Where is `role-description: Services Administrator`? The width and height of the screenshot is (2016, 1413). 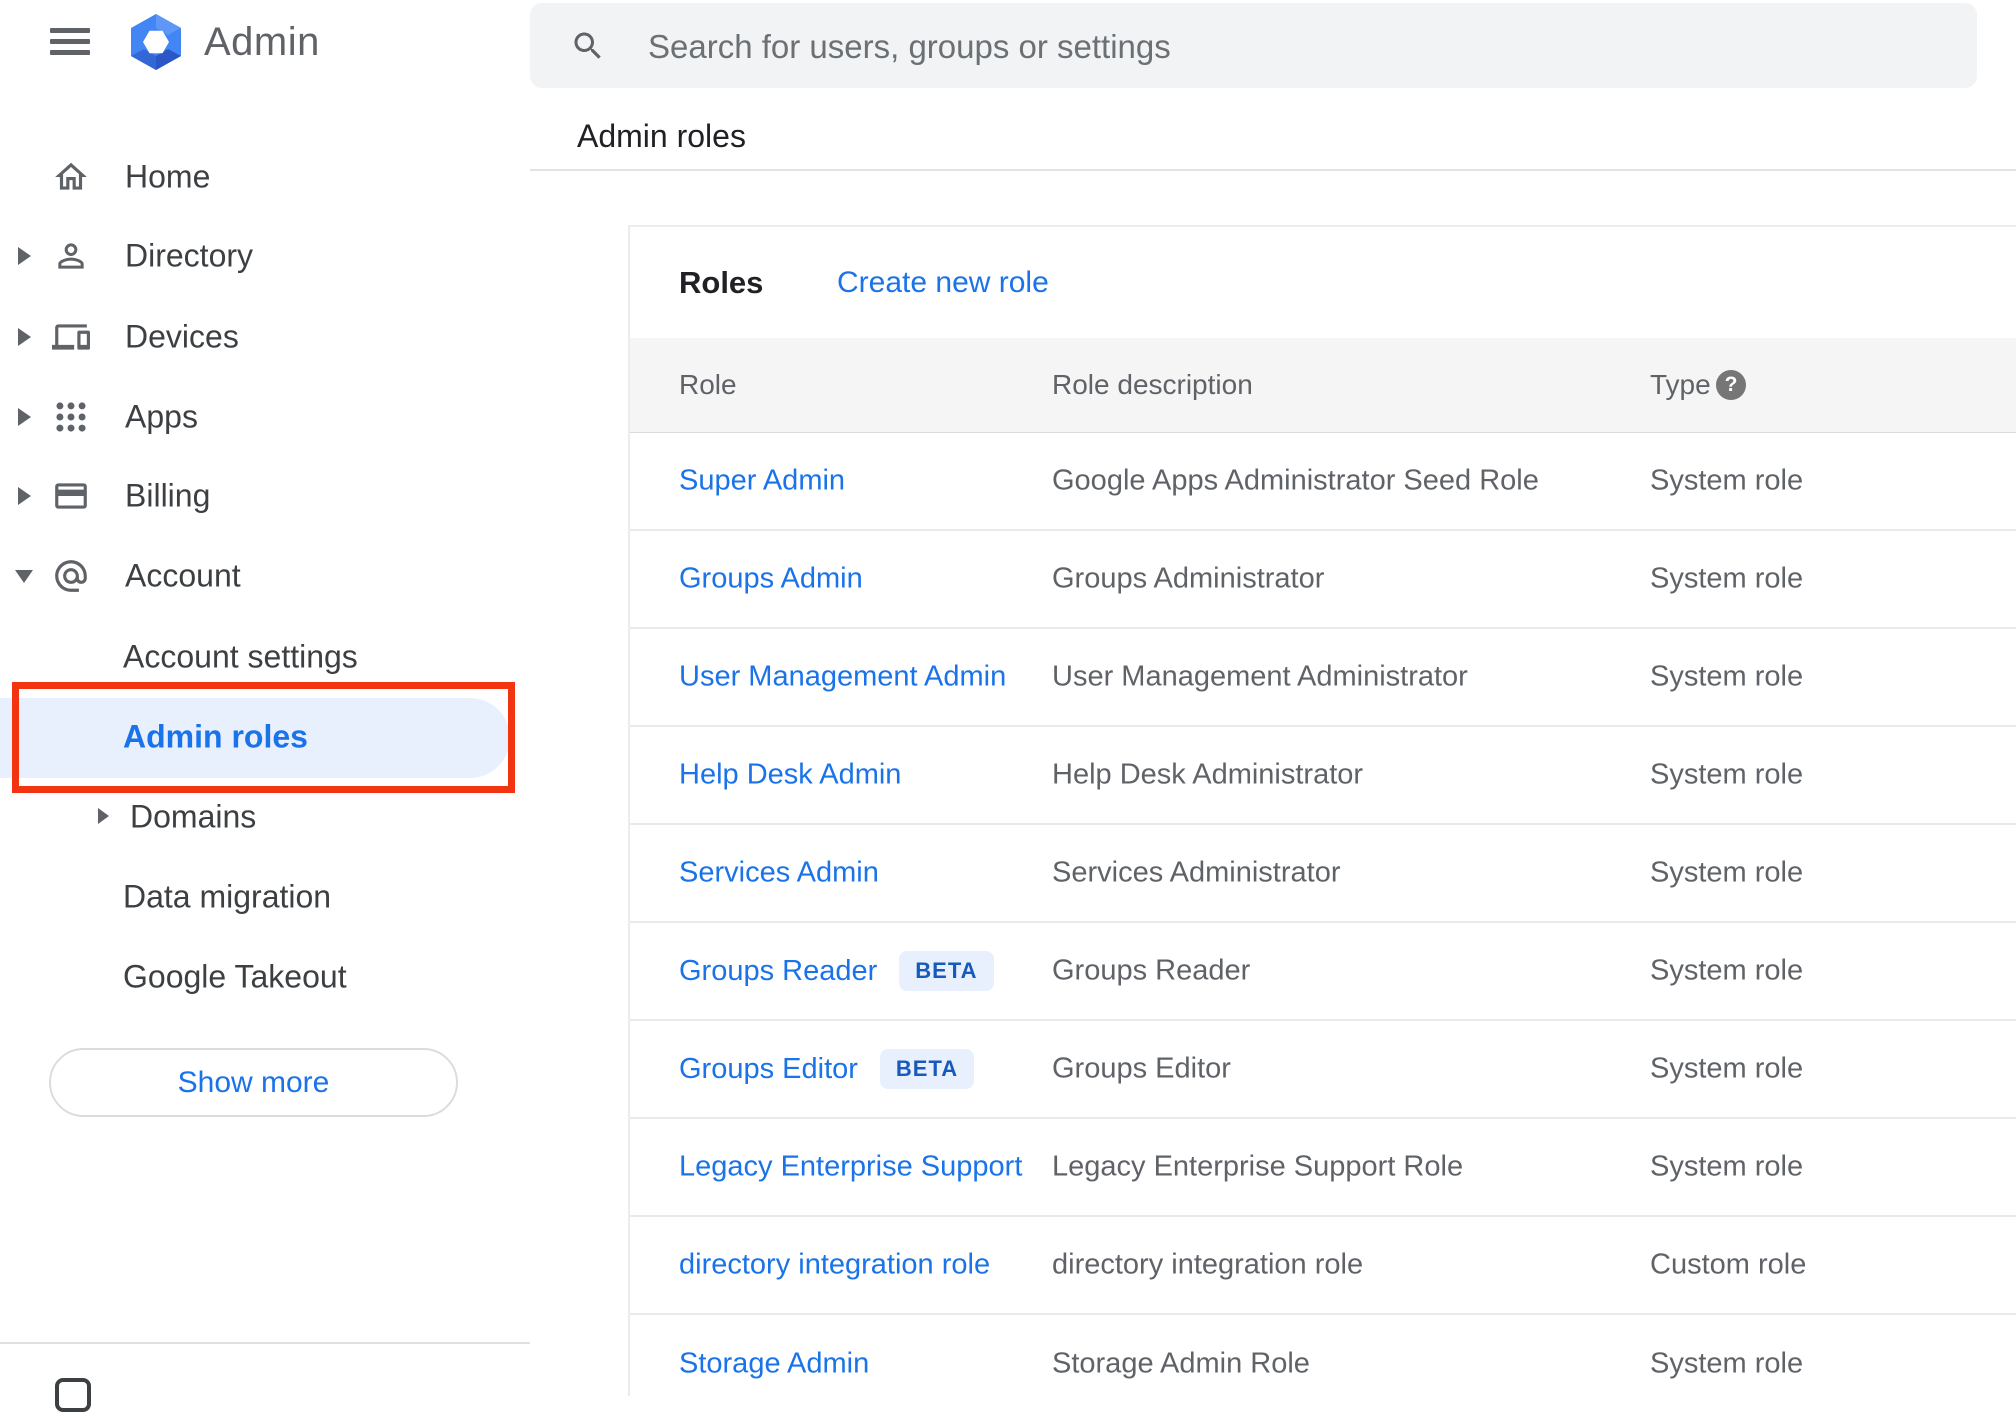
role-description: Services Administrator is located at coordinates (1196, 872).